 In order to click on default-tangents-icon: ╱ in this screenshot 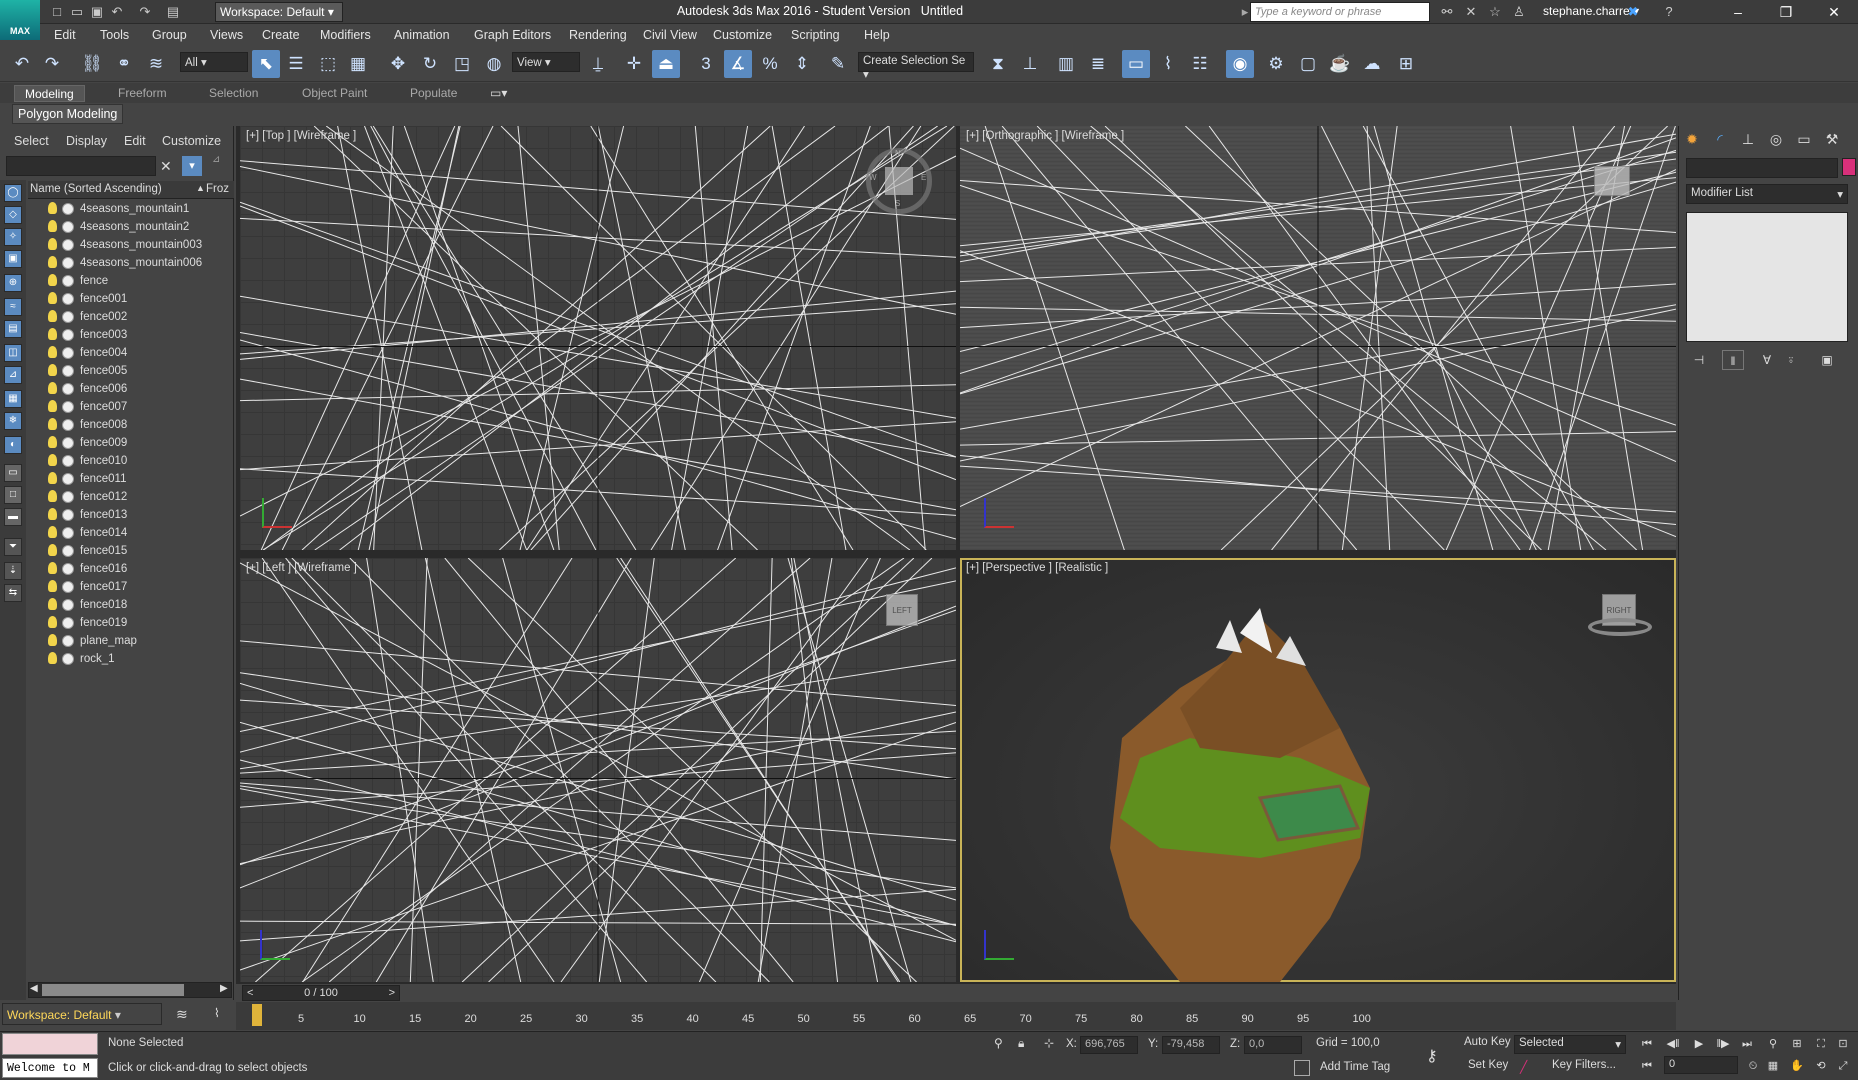, I will do `click(1523, 1067)`.